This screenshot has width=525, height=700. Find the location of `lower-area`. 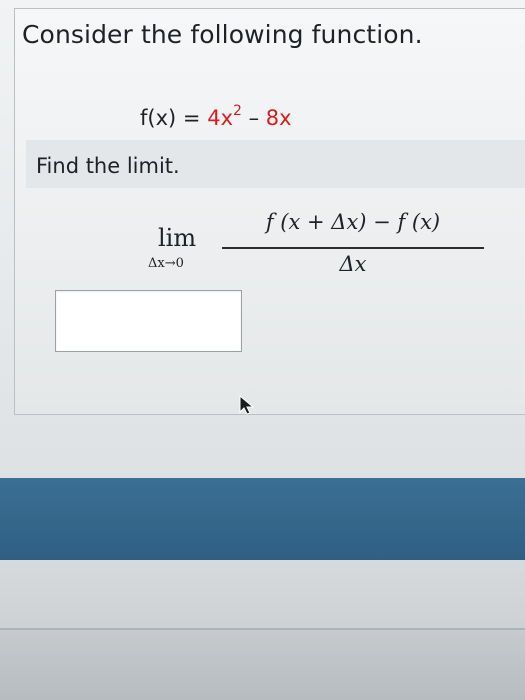

lower-area is located at coordinates (262, 596).